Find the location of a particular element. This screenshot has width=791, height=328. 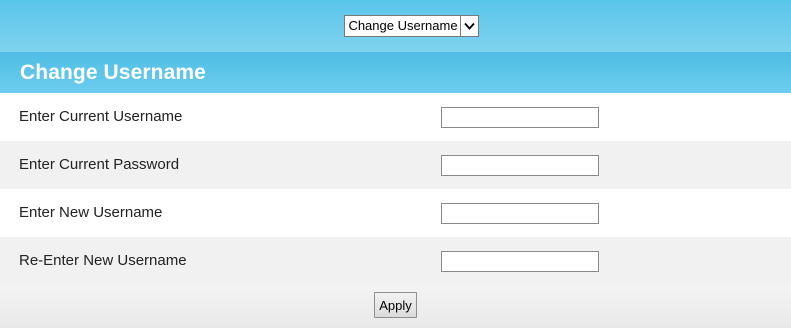

form-row-current-password: Enter Current Password is located at coordinates (395, 165).